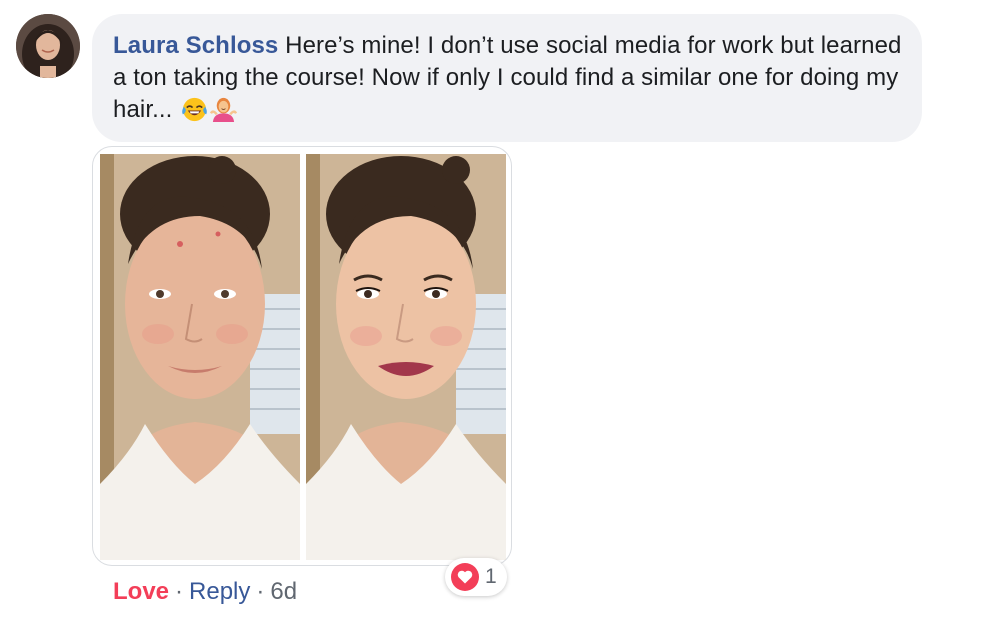  Describe the element at coordinates (491, 576) in the screenshot. I see `reaction-count: 1` at that location.